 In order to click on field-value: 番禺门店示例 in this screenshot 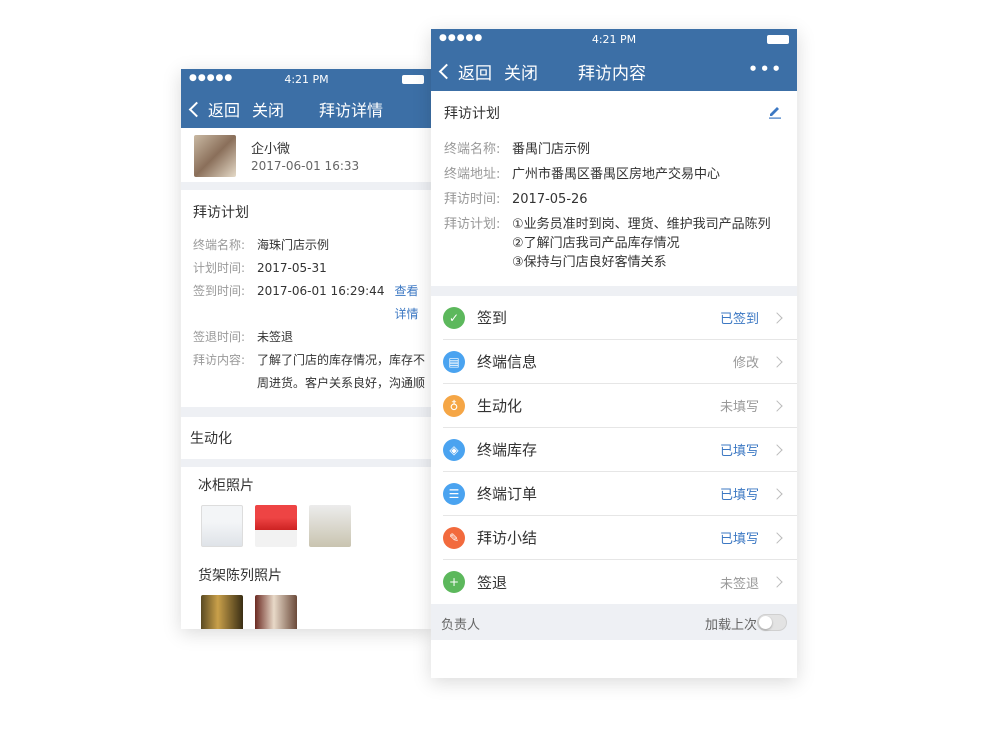, I will do `click(551, 149)`.